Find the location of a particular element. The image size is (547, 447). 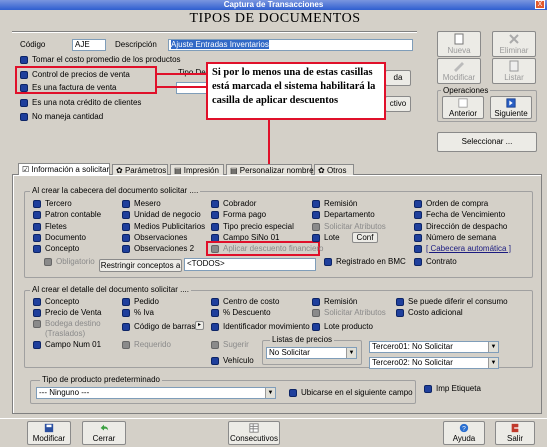

cab-fecha-vencimiento: Fecha de Vencimiento is located at coordinates (459, 215).